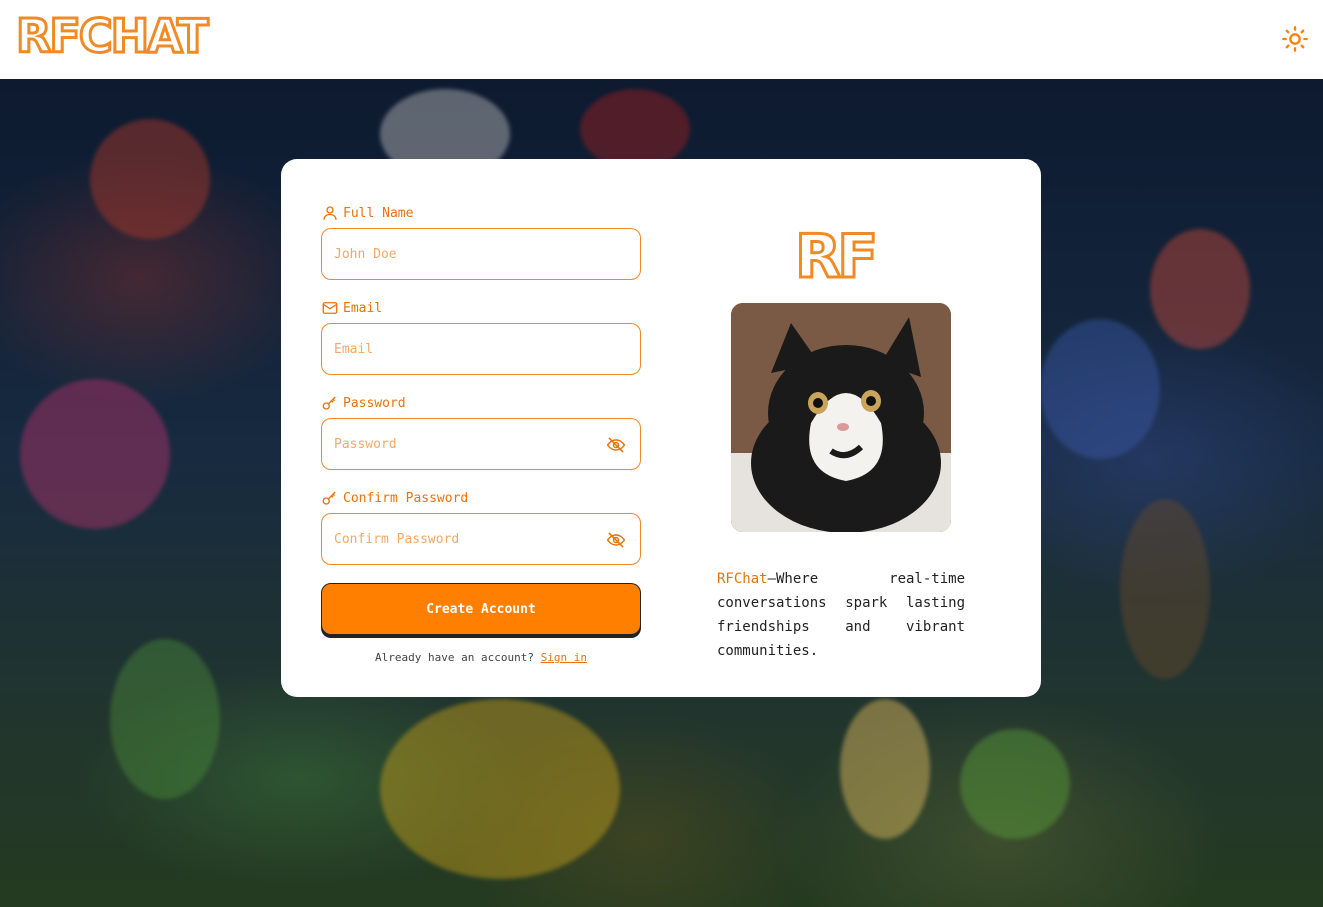  I want to click on full-name-label-text: Full Name, so click(378, 213).